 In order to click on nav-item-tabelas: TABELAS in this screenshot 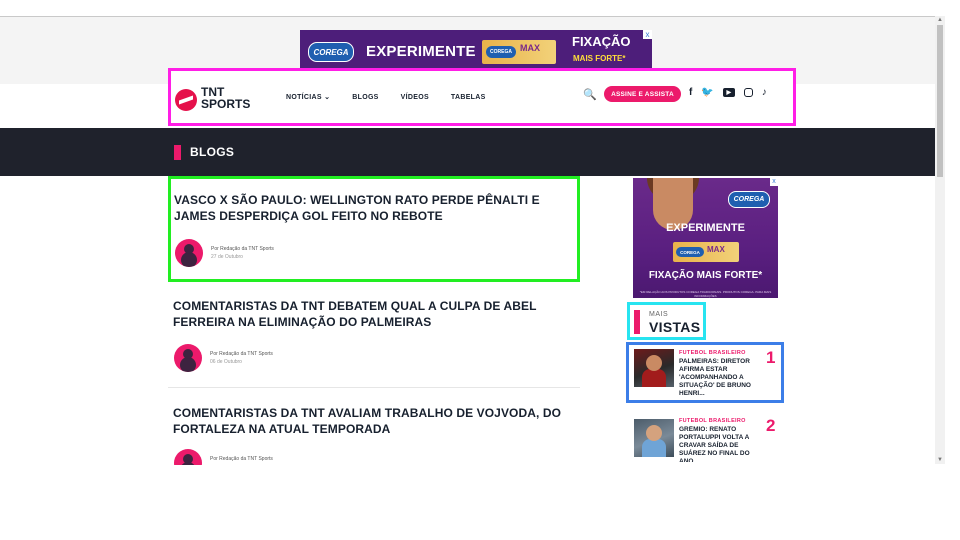, I will do `click(468, 97)`.